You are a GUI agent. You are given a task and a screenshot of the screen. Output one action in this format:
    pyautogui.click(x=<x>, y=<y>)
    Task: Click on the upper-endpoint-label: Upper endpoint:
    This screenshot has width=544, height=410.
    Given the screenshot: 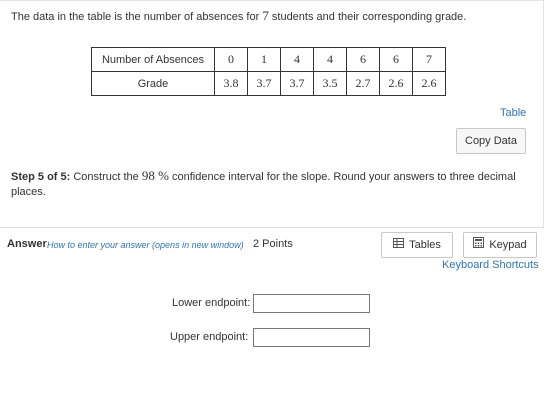 What is the action you would take?
    pyautogui.click(x=209, y=337)
    